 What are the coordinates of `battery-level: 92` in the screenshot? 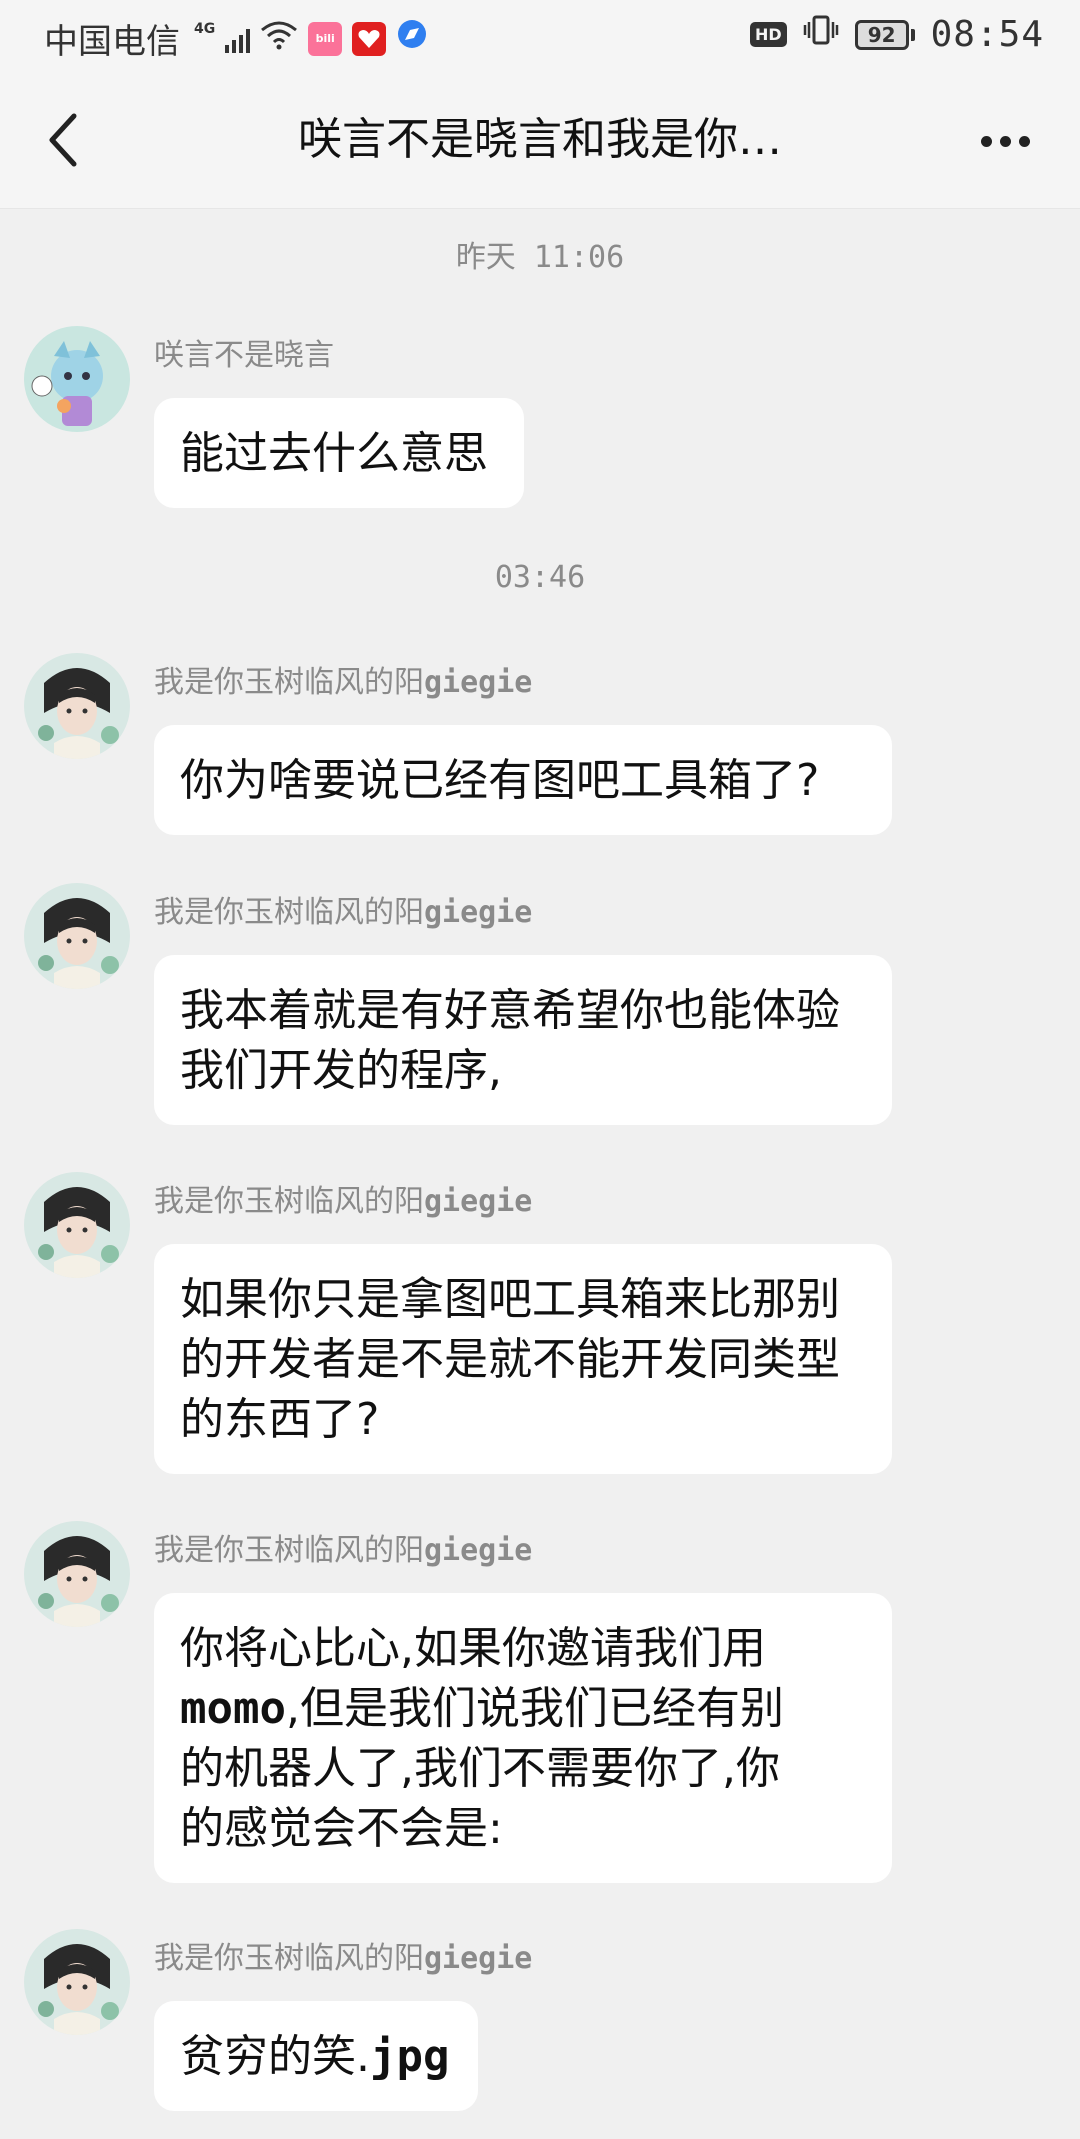 It's located at (881, 34).